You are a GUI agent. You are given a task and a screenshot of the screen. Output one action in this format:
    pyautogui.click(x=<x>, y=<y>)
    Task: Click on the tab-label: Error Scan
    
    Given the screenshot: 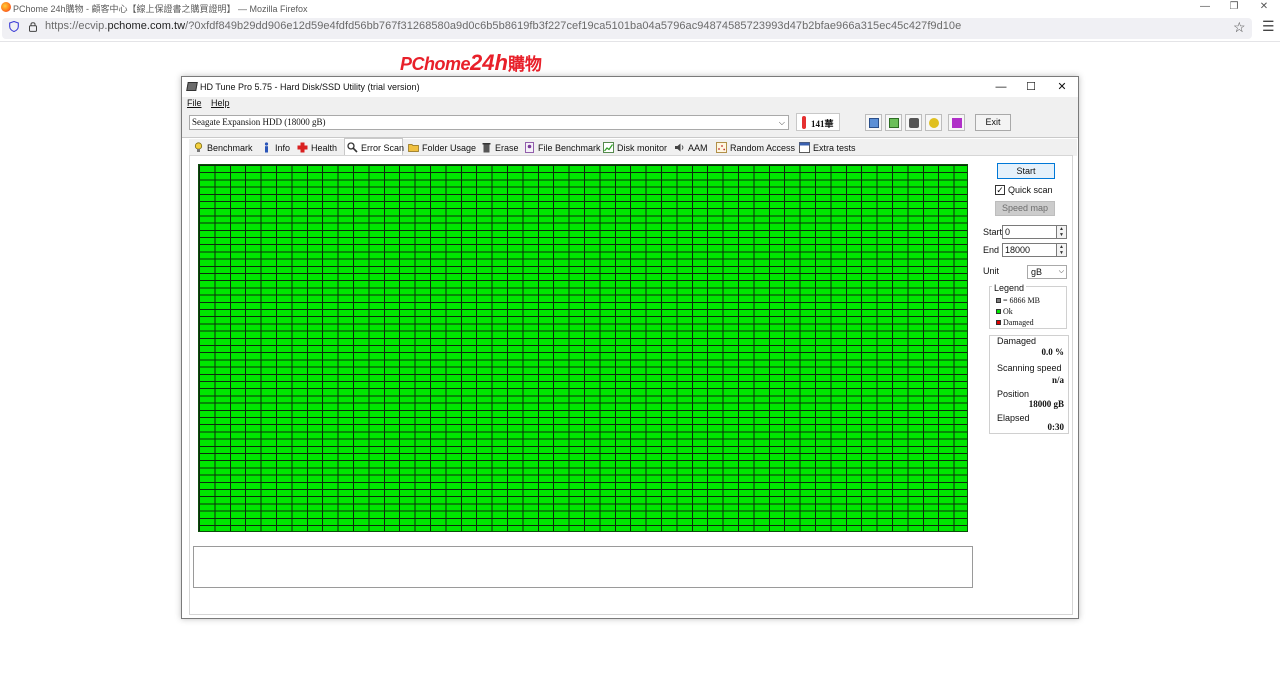 What is the action you would take?
    pyautogui.click(x=383, y=148)
    